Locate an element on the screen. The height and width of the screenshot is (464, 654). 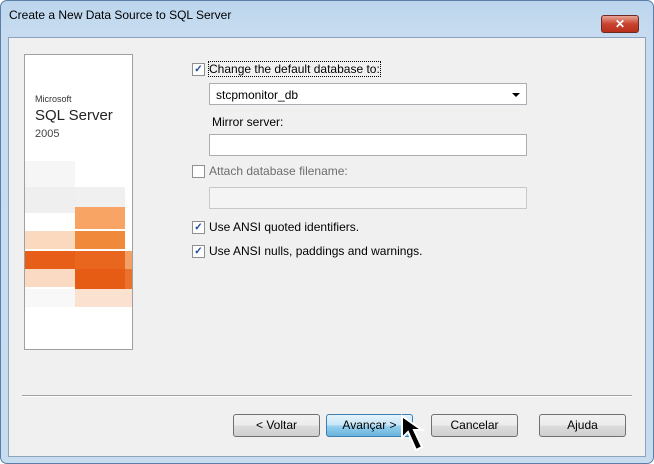
change-default-db-label: Change the default database to: is located at coordinates (294, 69).